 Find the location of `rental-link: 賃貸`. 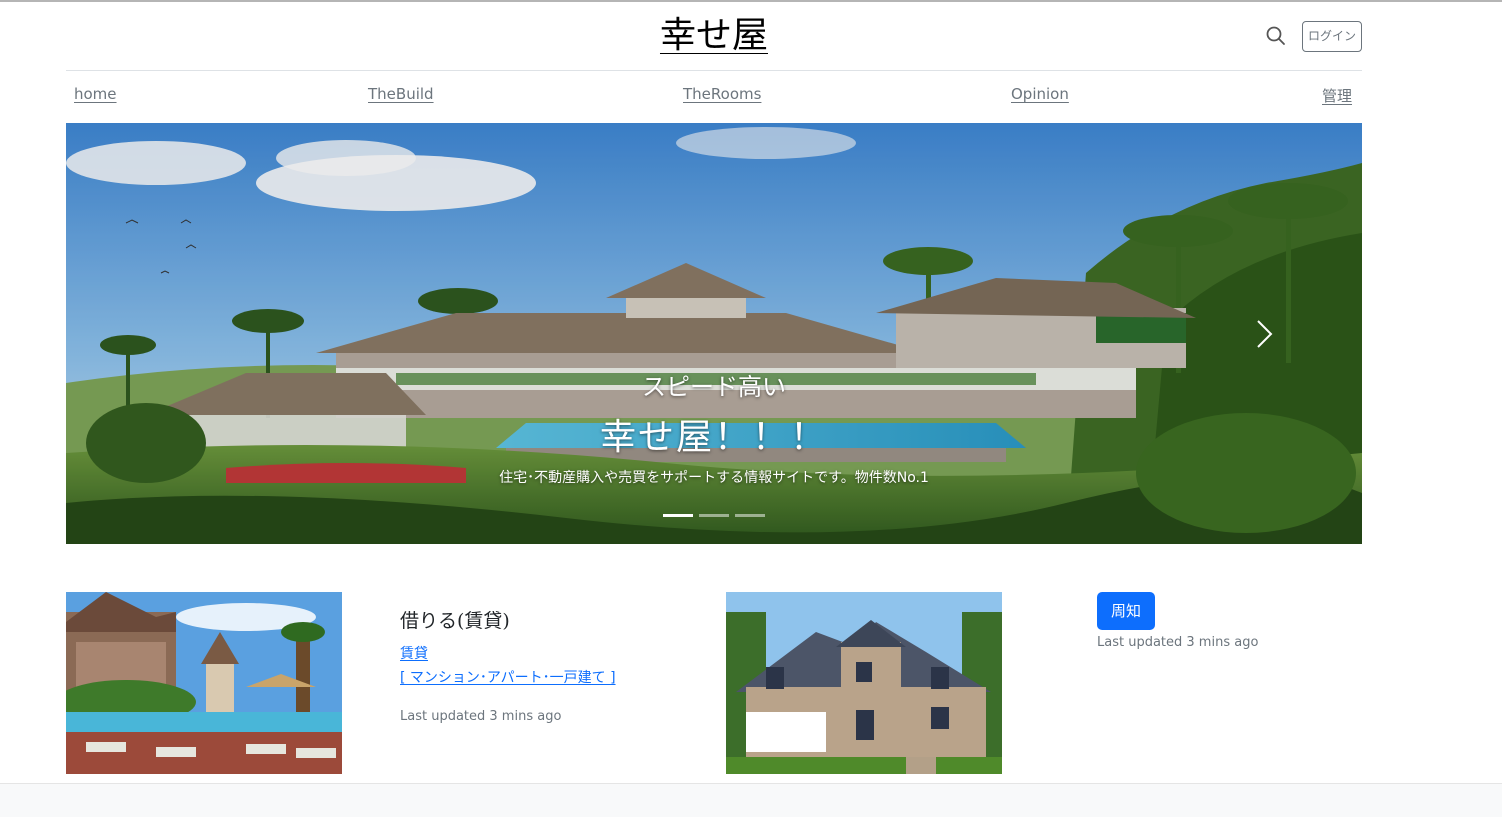

rental-link: 賃貸 is located at coordinates (414, 653).